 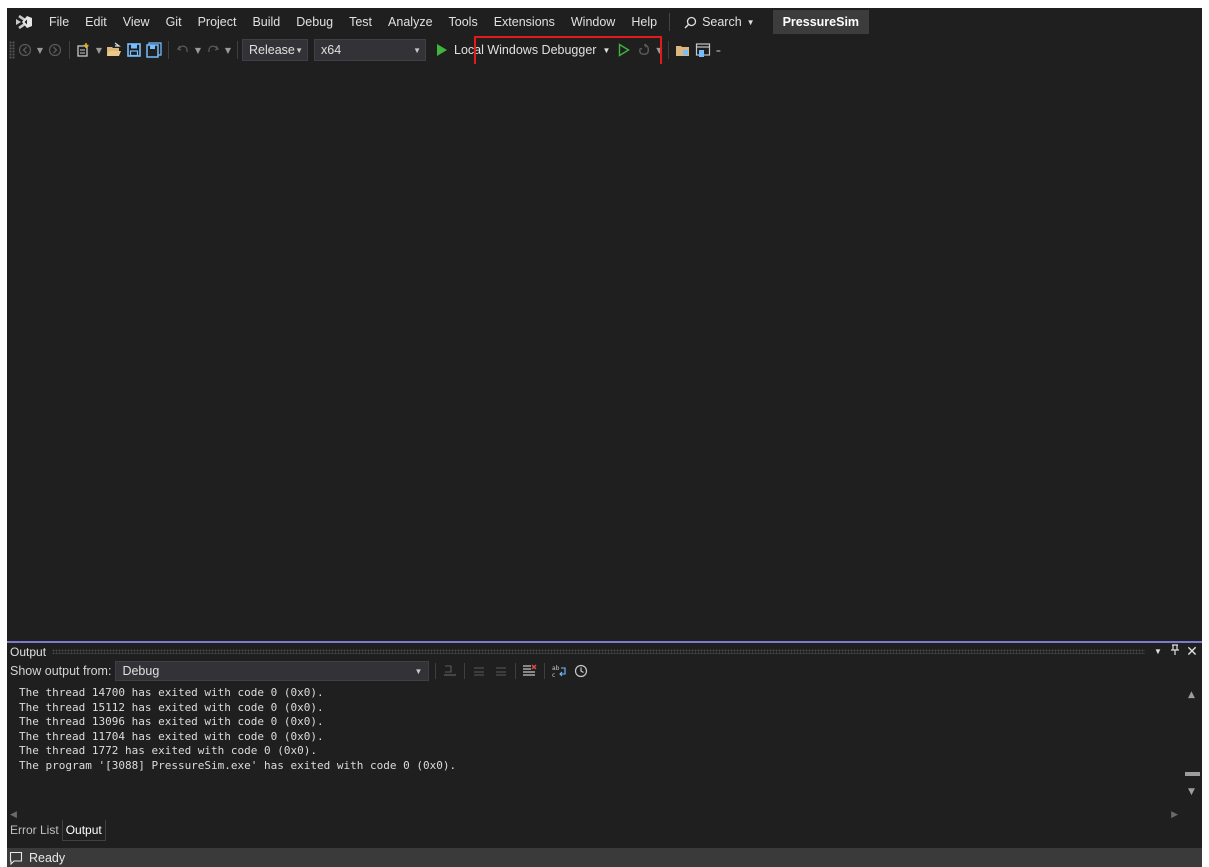 What do you see at coordinates (1192, 651) in the screenshot?
I see `close-icon: ✕` at bounding box center [1192, 651].